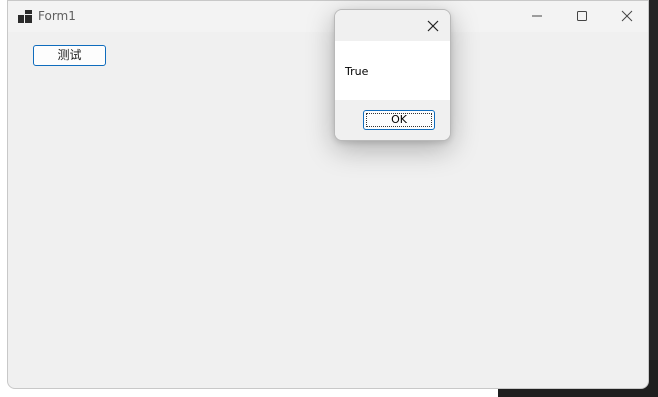 This screenshot has width=658, height=397. I want to click on background-editor-edge, so click(653, 198).